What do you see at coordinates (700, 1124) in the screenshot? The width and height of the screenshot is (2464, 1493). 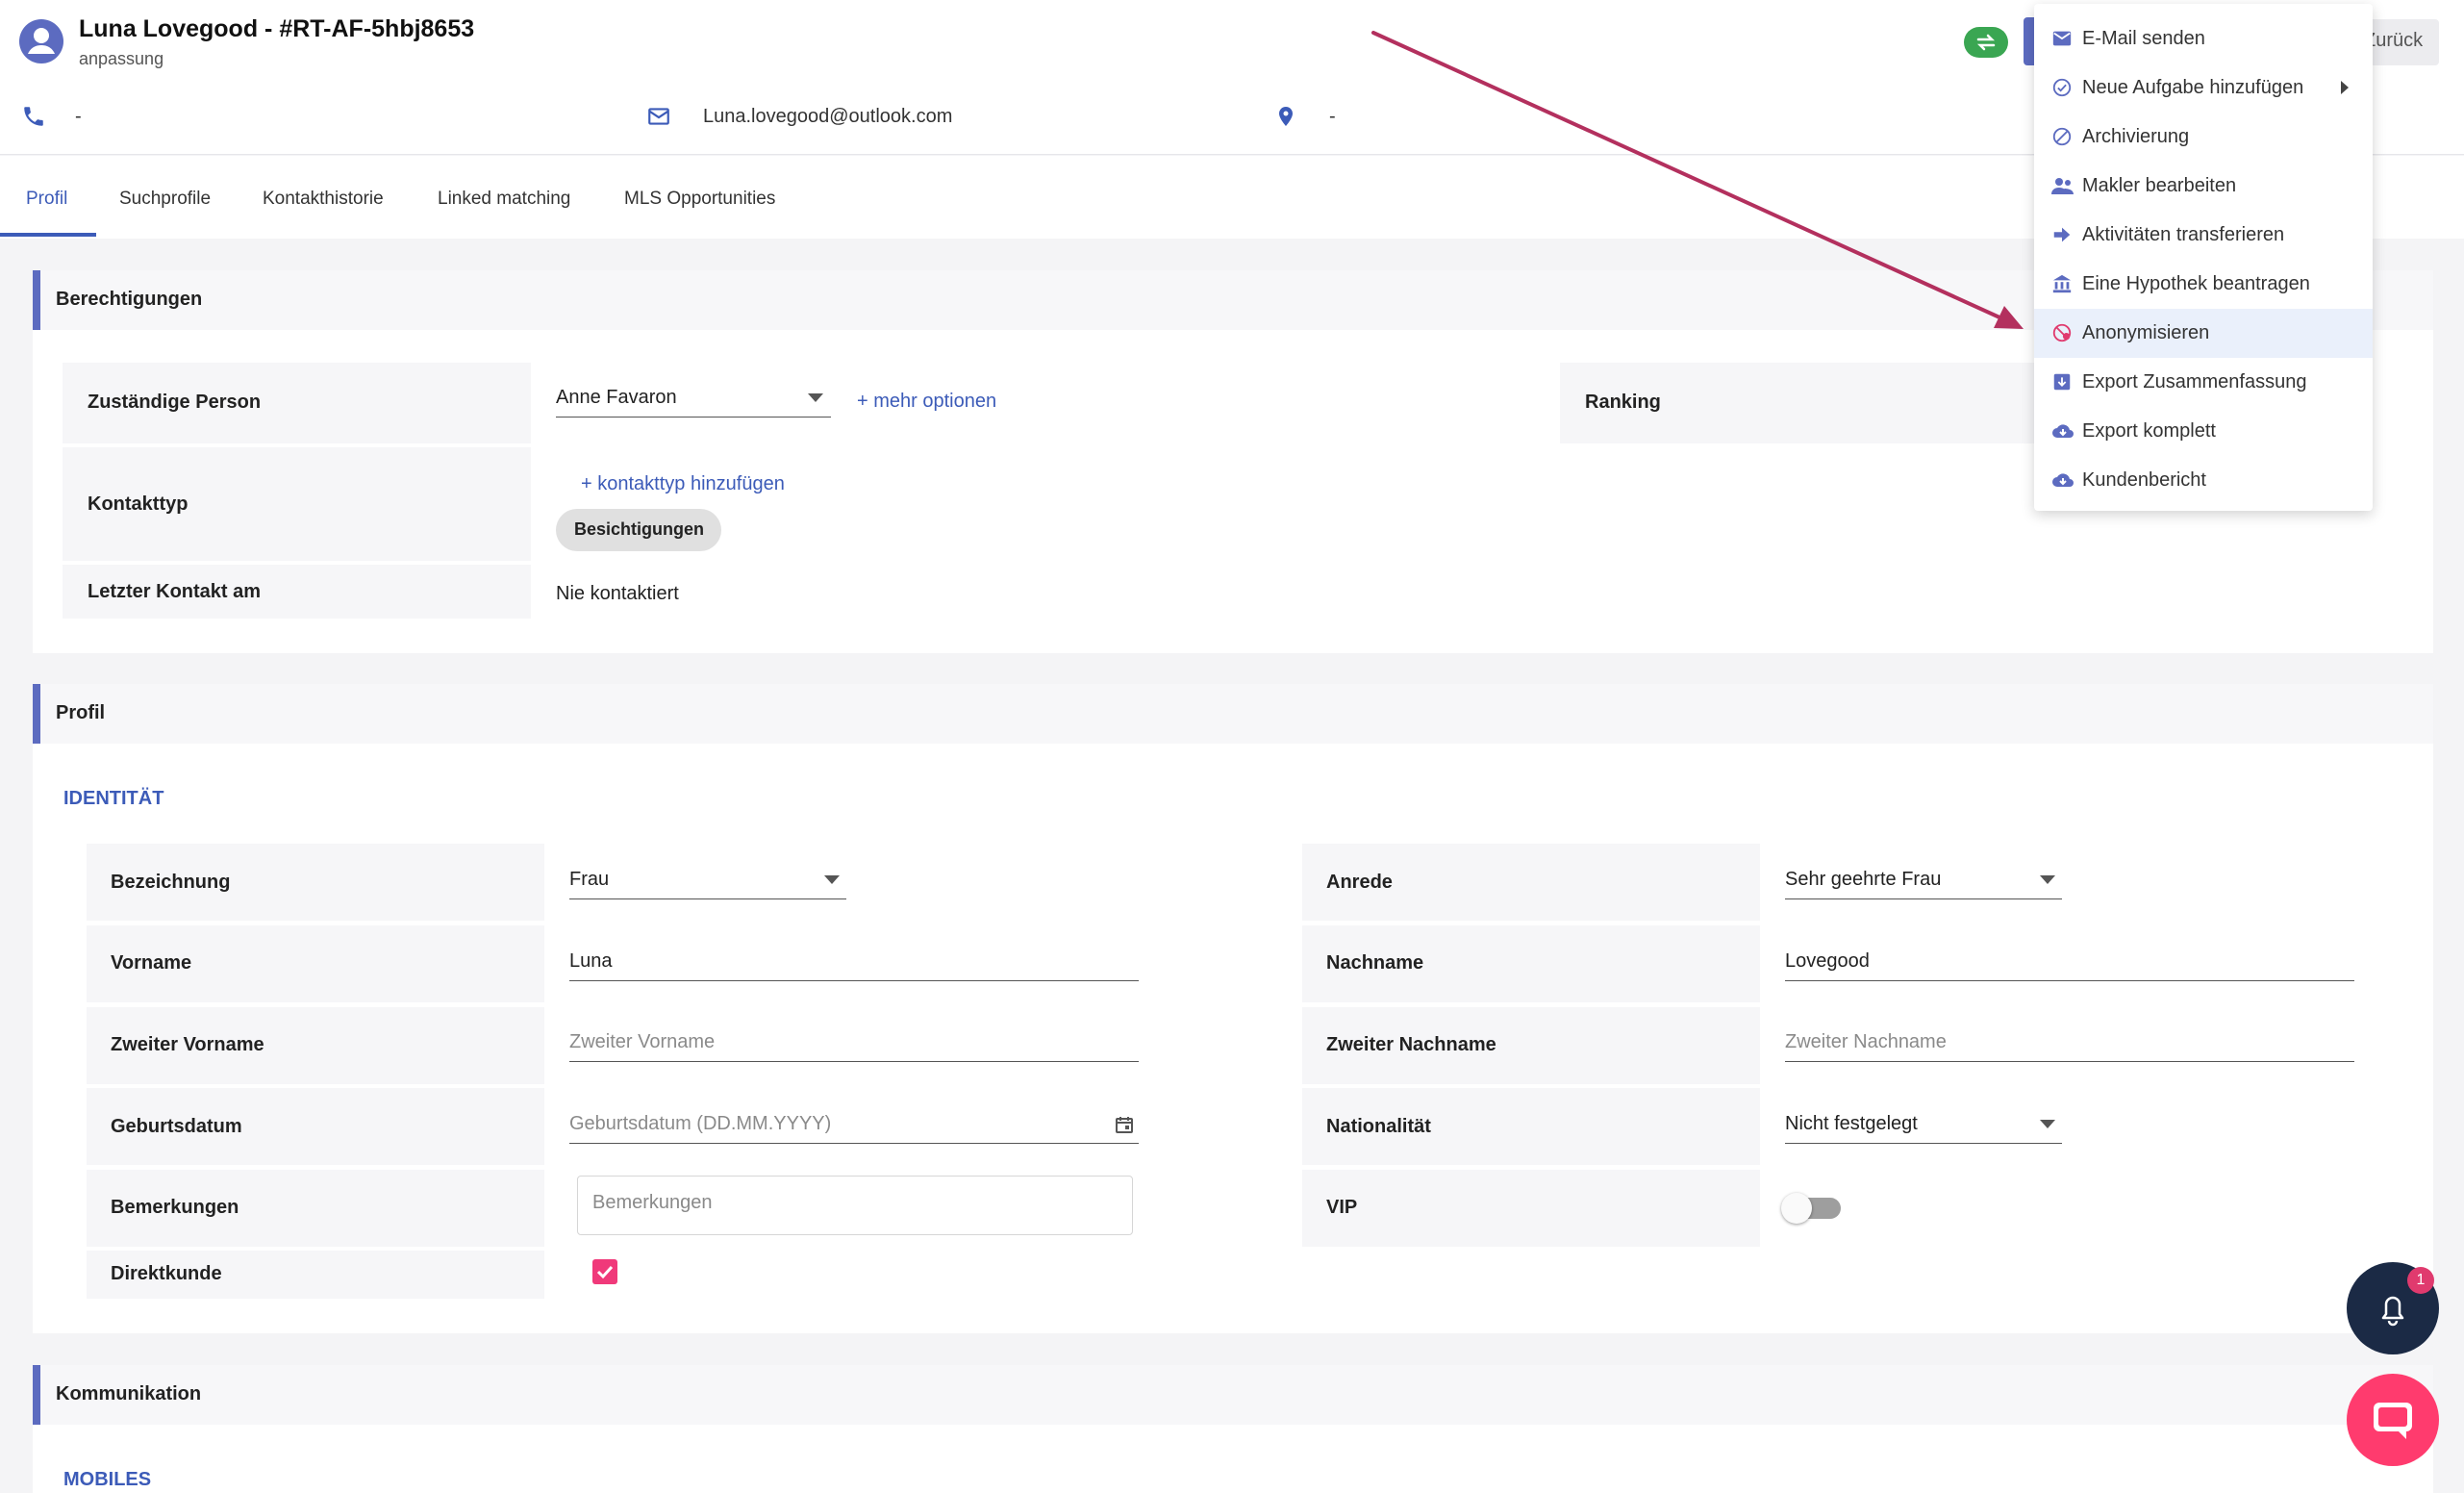 I see `birthdate-input: Geburtsdatum (DD.MM.YYYY)` at bounding box center [700, 1124].